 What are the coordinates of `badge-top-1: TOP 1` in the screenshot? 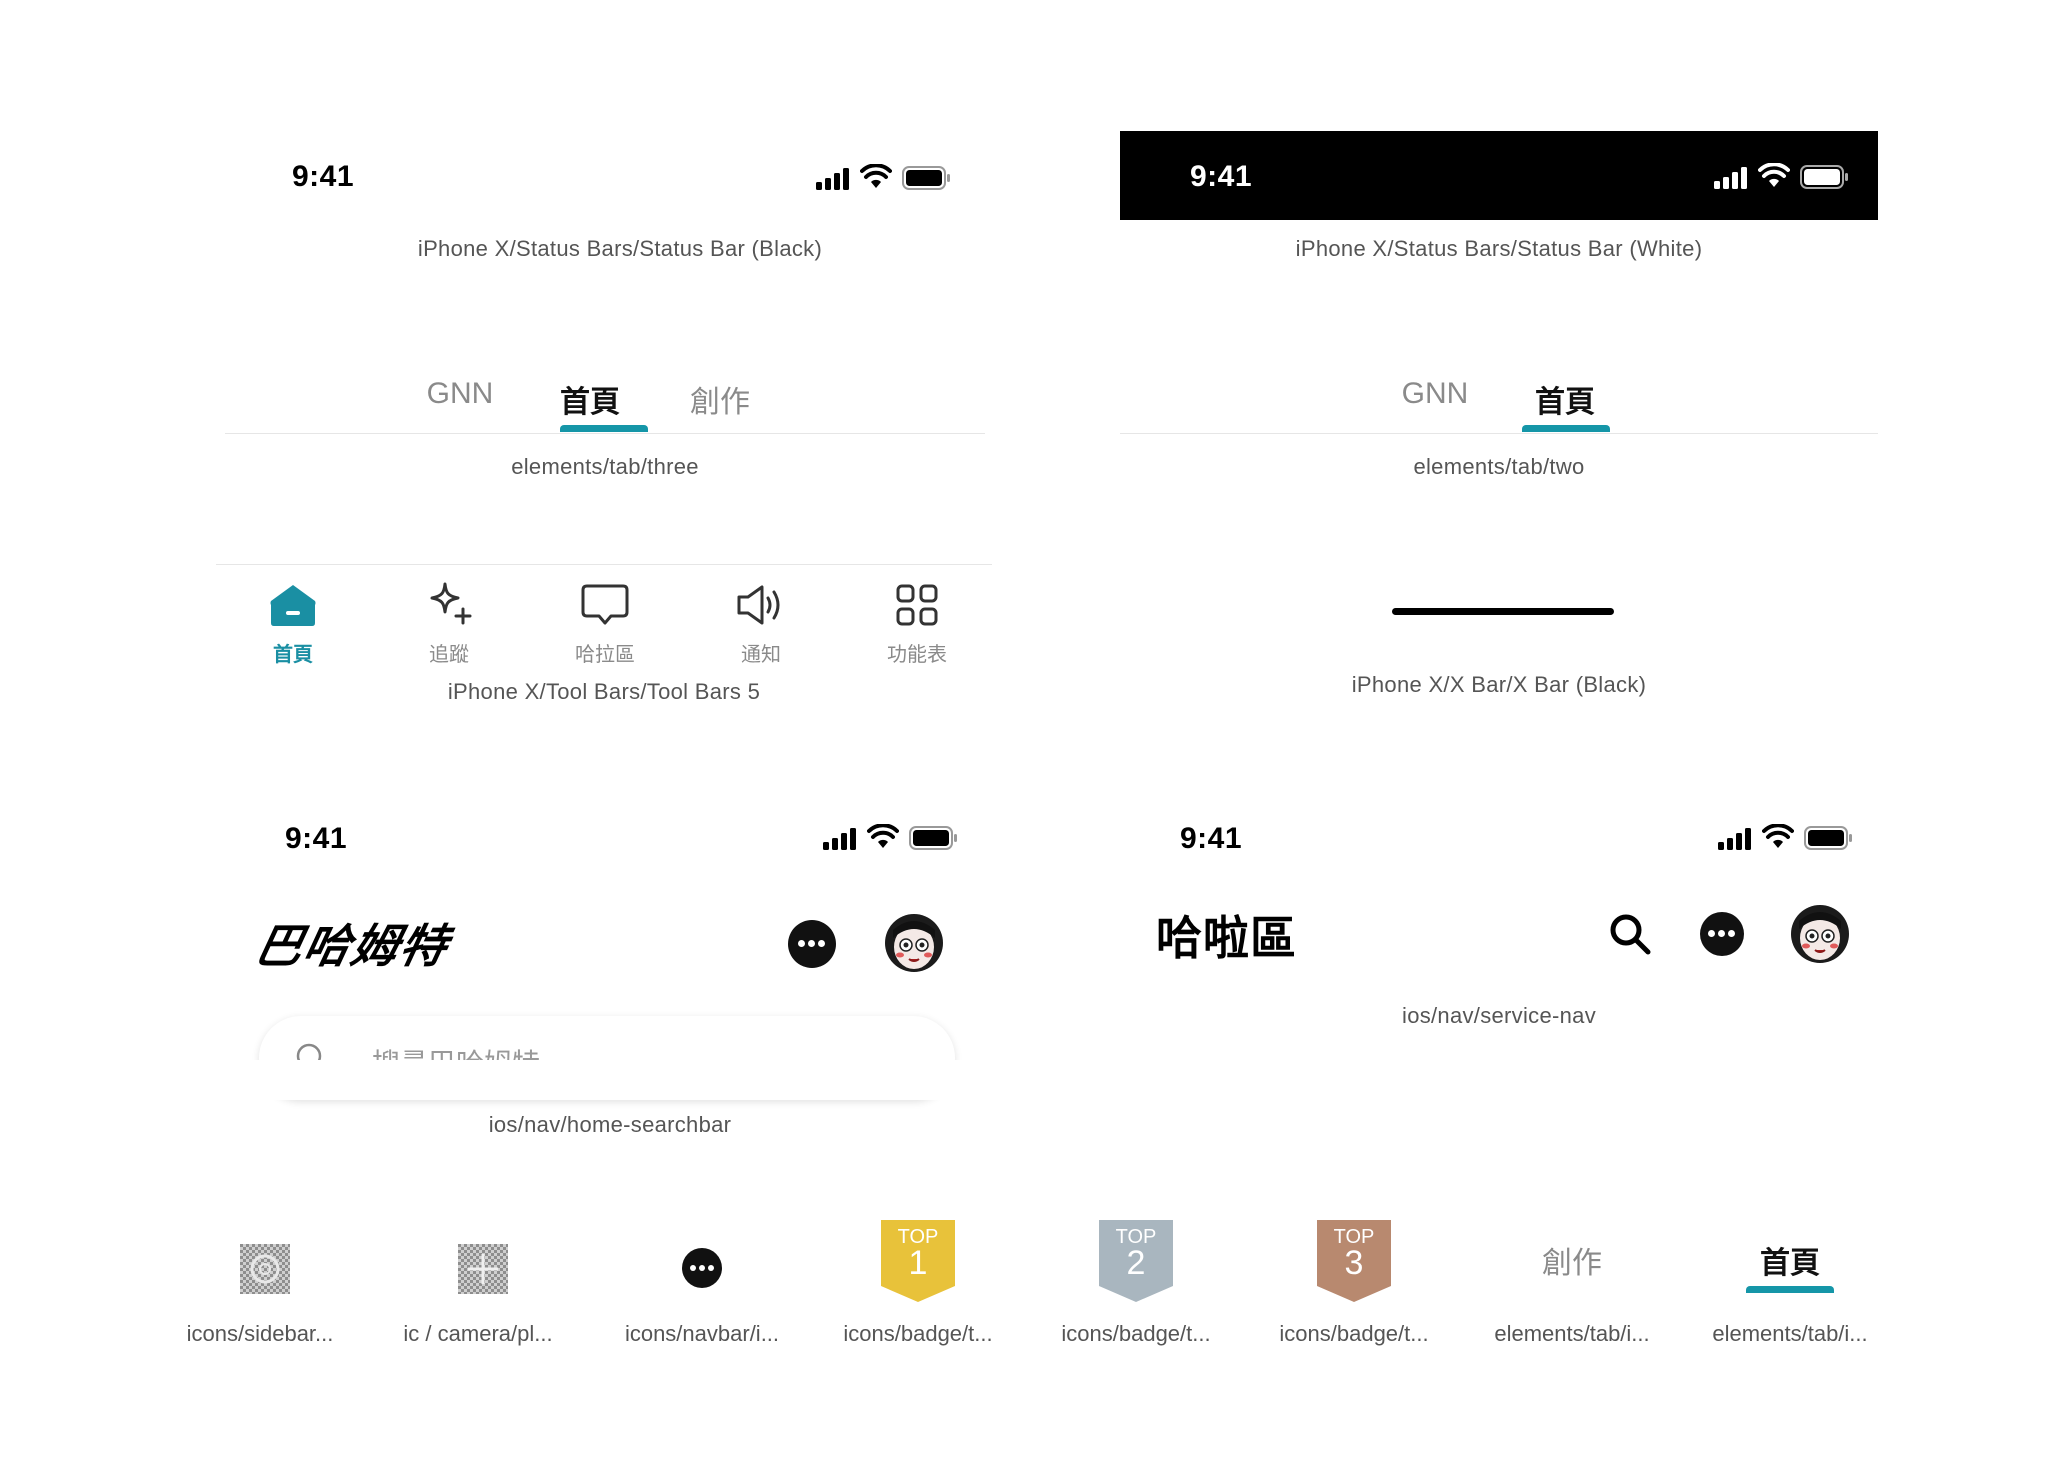 It's located at (918, 1261).